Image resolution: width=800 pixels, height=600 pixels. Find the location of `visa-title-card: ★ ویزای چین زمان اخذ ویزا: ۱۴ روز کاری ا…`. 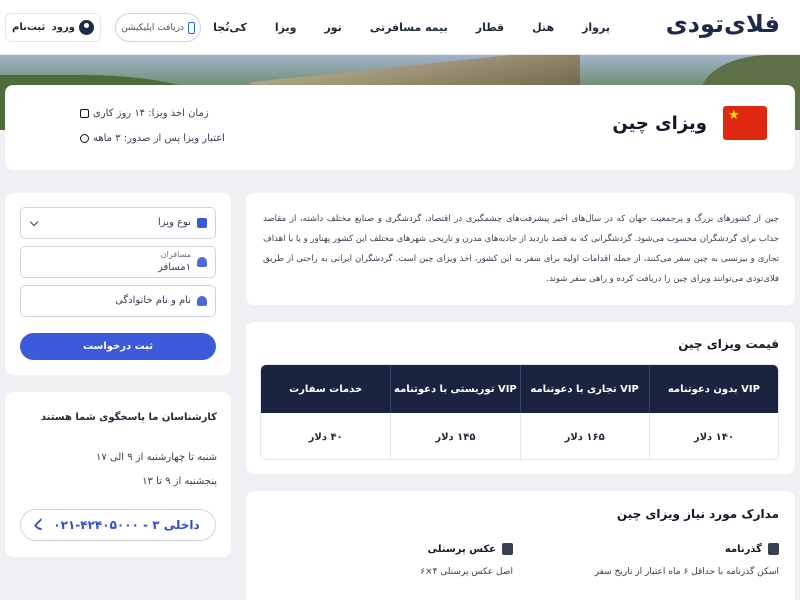

visa-title-card: ★ ویزای چین زمان اخذ ویزا: ۱۴ روز کاری ا… is located at coordinates (400, 127).